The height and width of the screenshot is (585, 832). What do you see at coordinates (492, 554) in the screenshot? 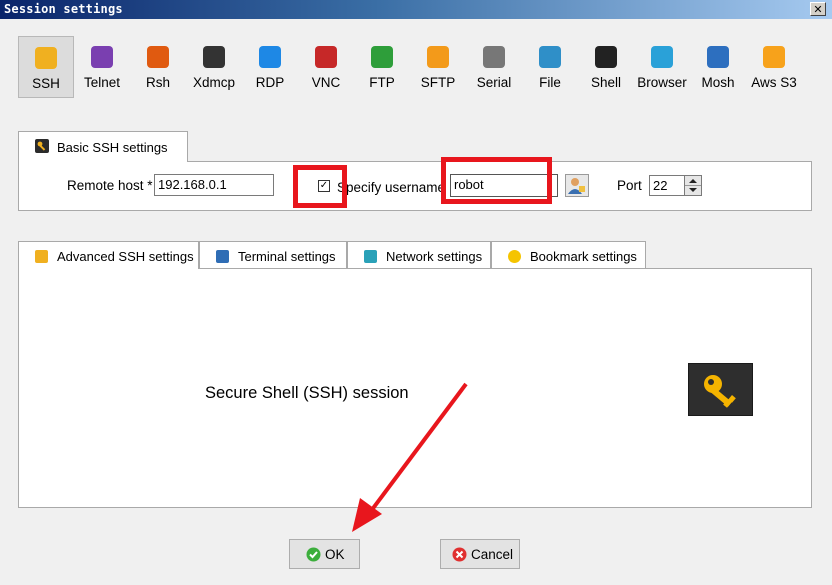
I see `cancel-label: Cancel` at bounding box center [492, 554].